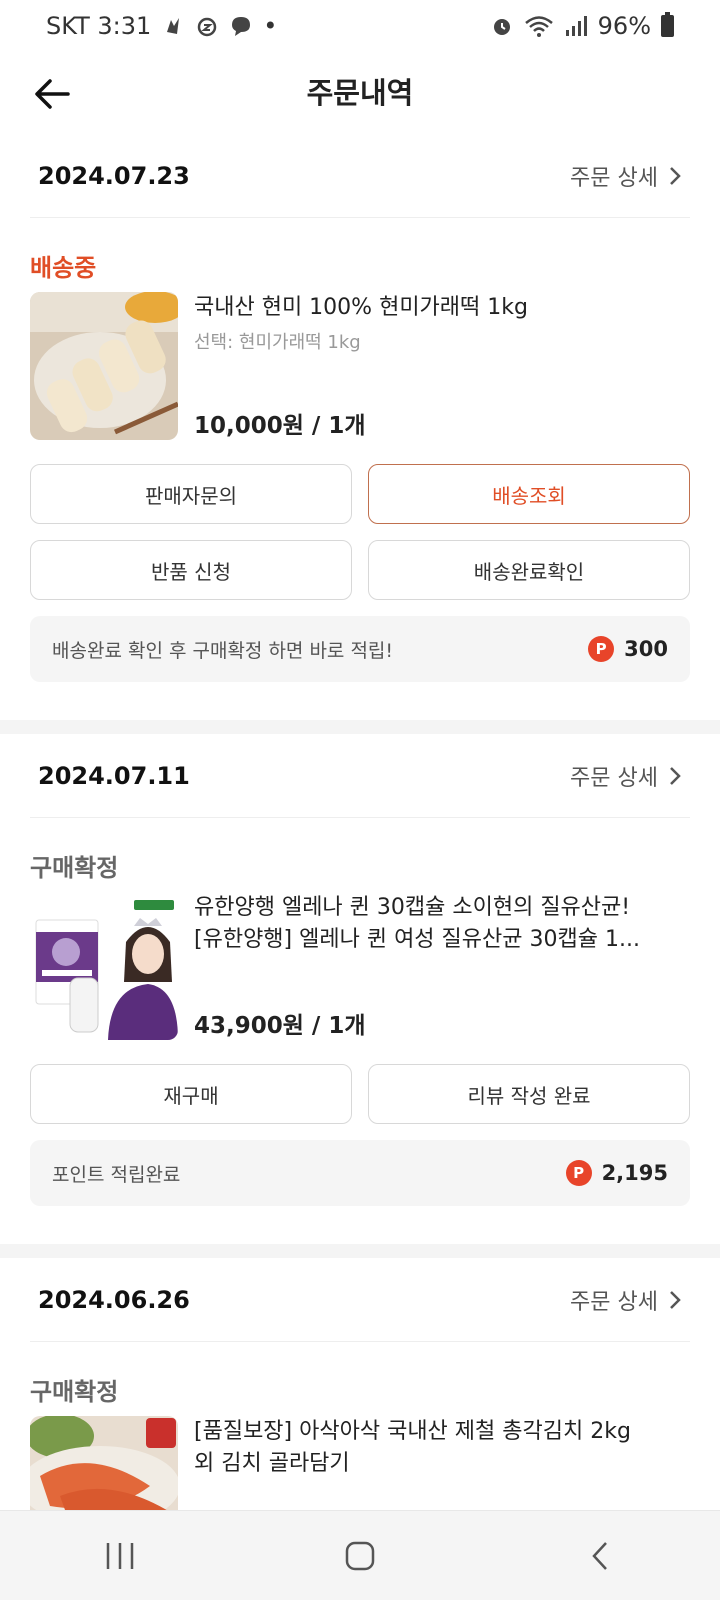 Image resolution: width=720 pixels, height=1600 pixels. Describe the element at coordinates (360, 776) in the screenshot. I see `order-header: 2024.07.11 주문 상세` at that location.